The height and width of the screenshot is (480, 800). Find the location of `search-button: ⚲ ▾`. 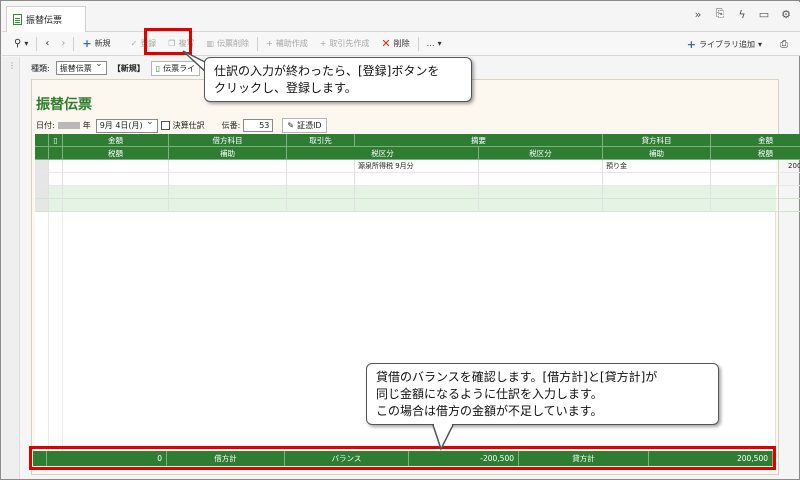

search-button: ⚲ ▾ is located at coordinates (21, 44).